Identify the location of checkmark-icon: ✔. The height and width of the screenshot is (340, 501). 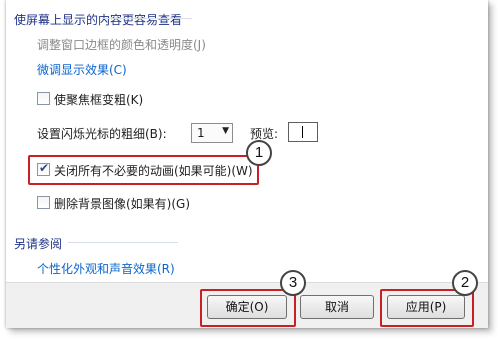
(44, 168).